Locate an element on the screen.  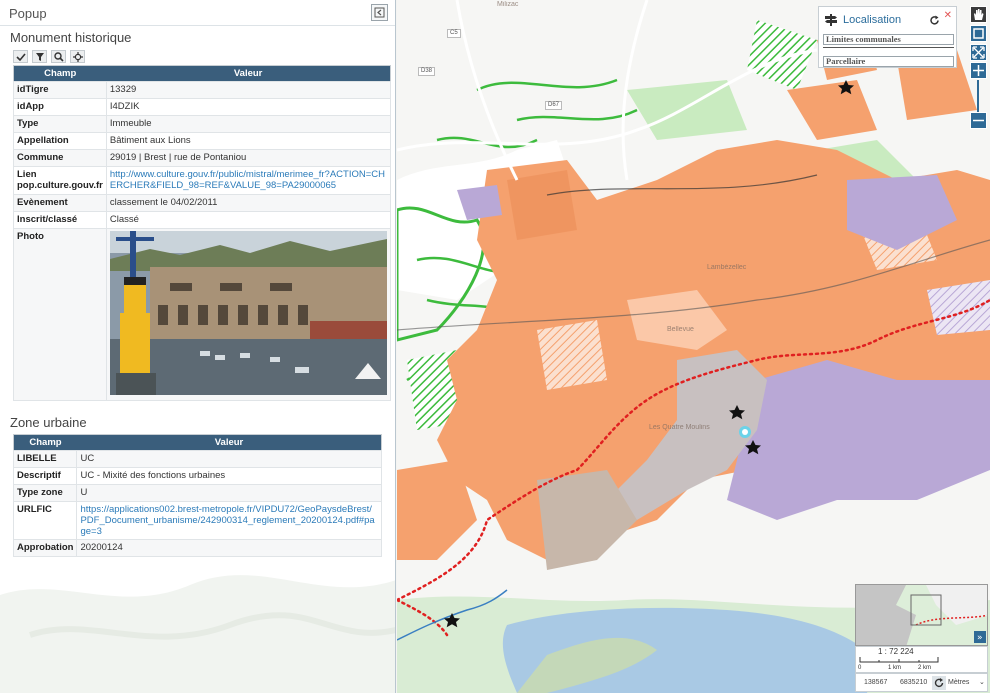
expand-icon is located at coordinates (978, 52).